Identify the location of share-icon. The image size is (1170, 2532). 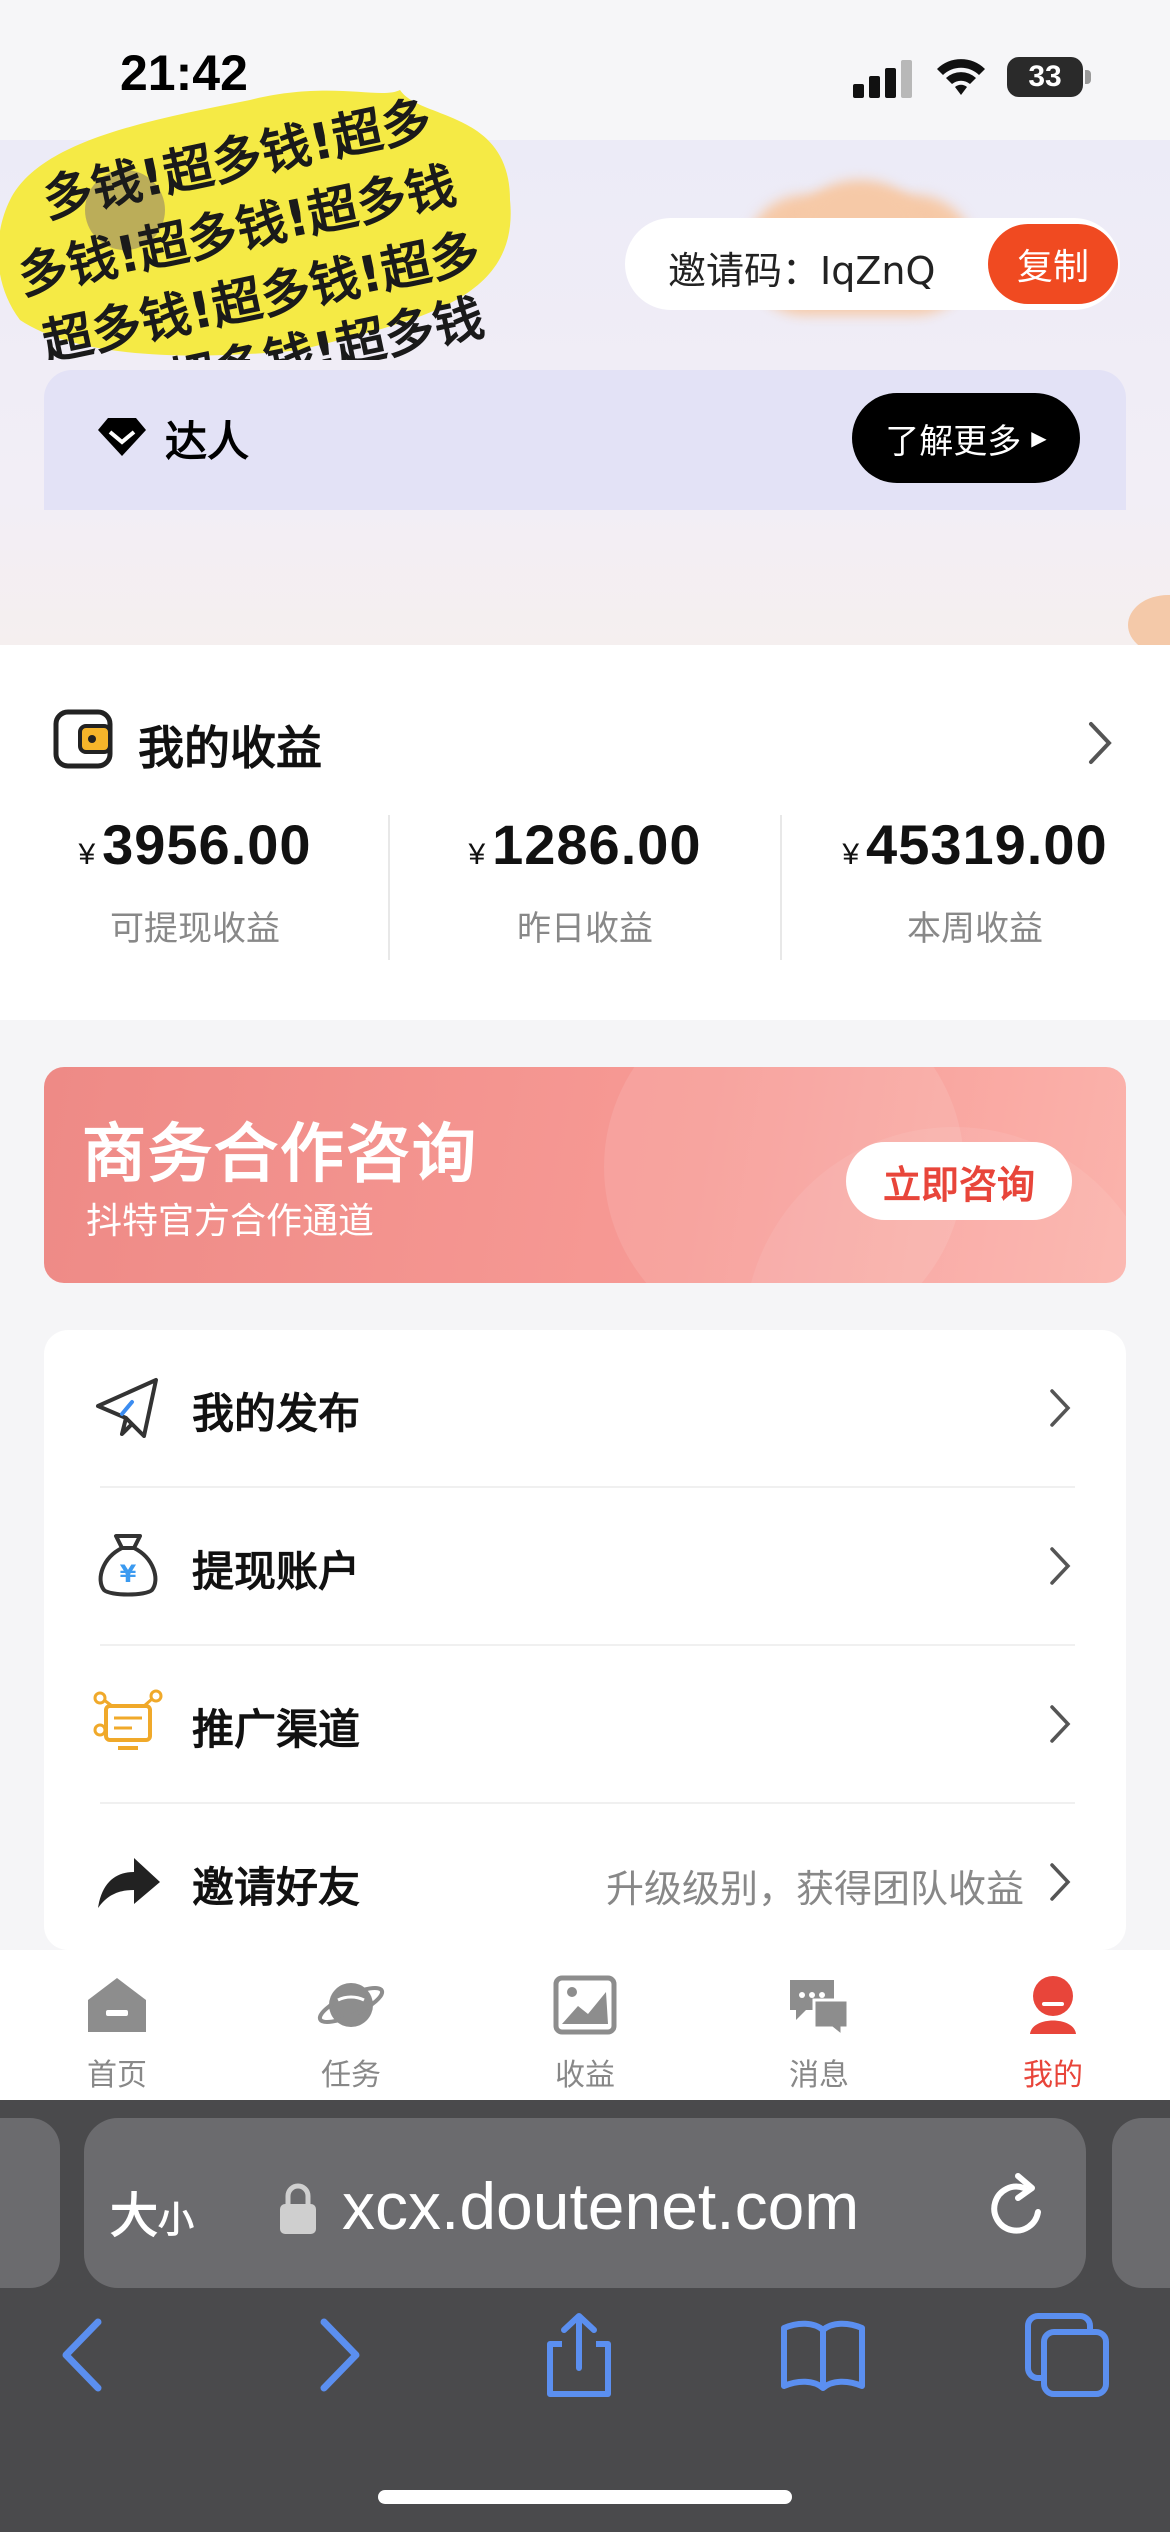
(579, 2355).